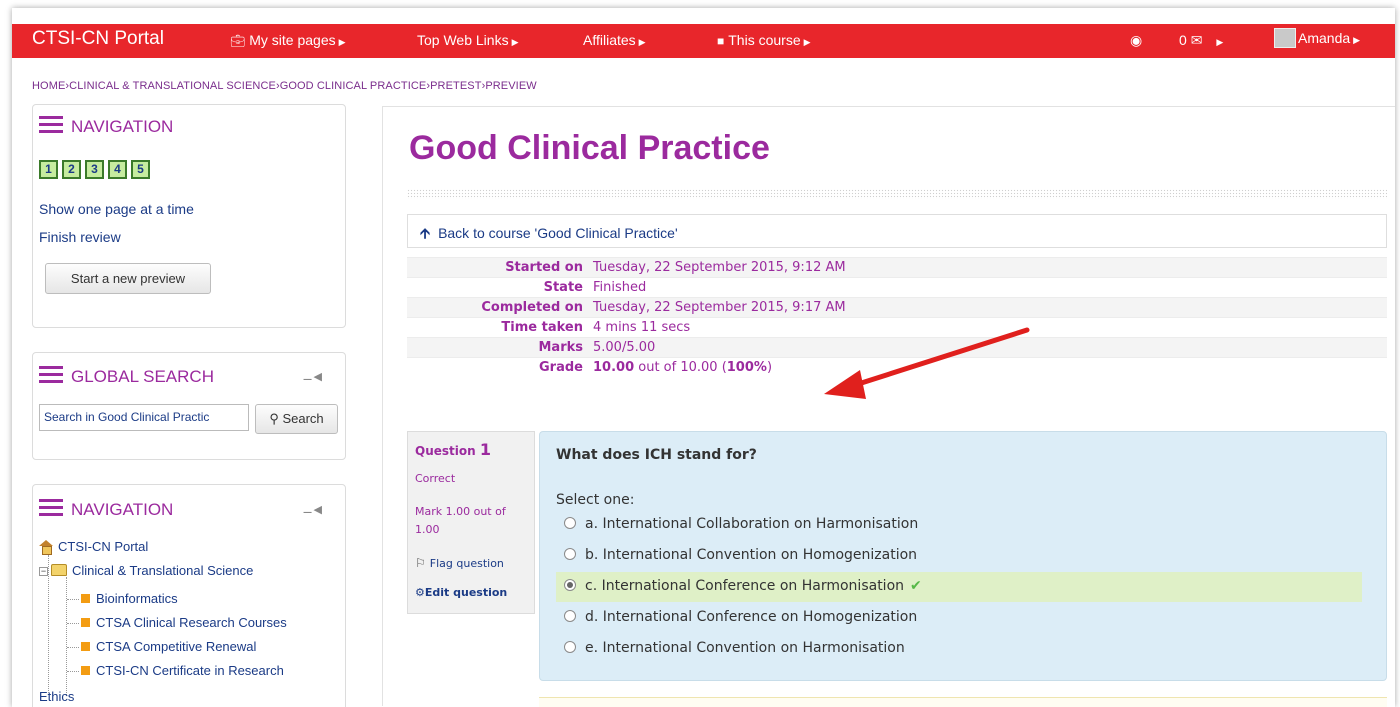  I want to click on annotation-arrow, so click(927, 363).